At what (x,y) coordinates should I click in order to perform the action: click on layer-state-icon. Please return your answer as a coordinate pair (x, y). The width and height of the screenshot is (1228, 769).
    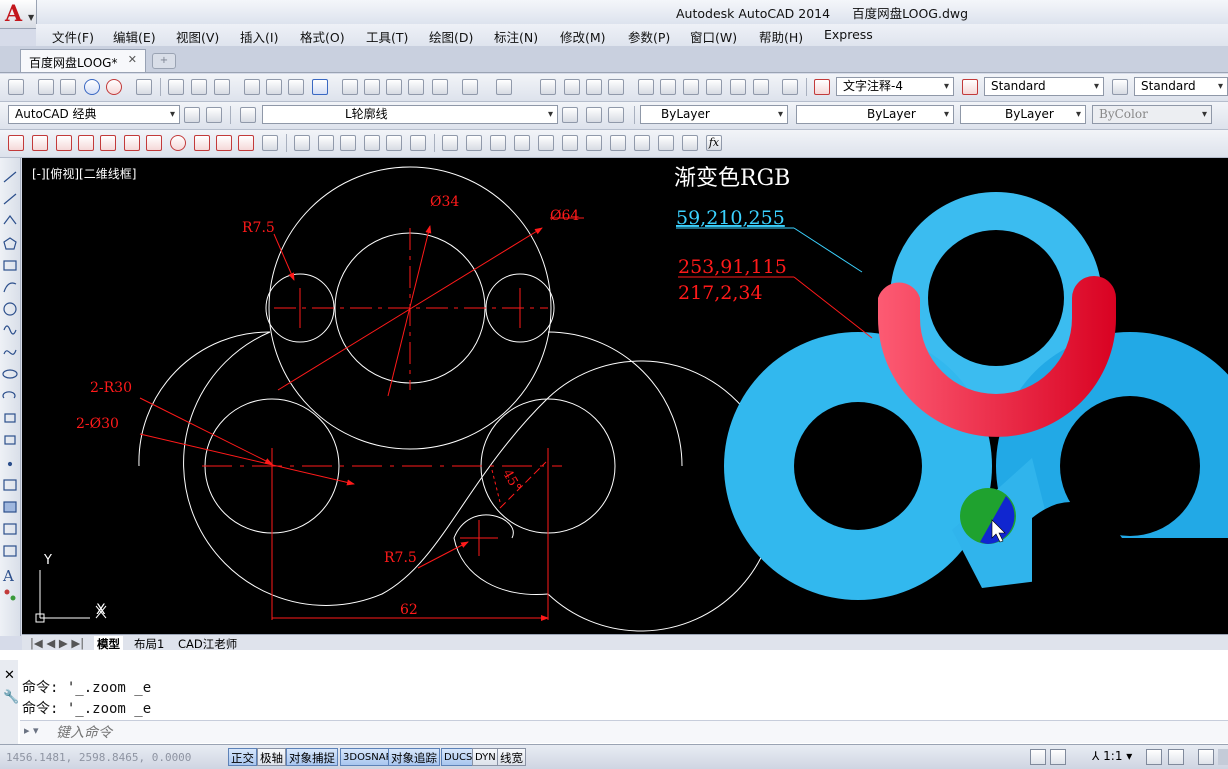
    Looking at the image, I should click on (616, 115).